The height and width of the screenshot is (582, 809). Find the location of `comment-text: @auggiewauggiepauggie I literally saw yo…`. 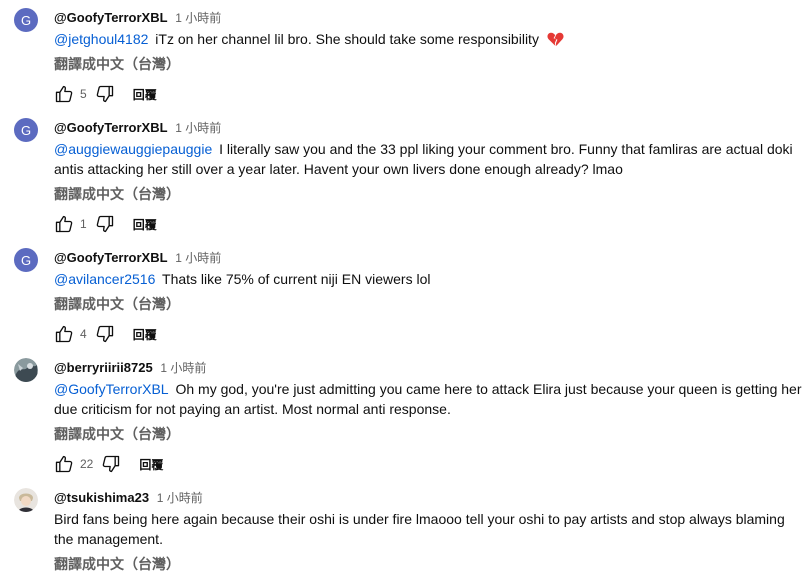

comment-text: @auggiewauggiepauggie I literally saw yo… is located at coordinates (428, 159).